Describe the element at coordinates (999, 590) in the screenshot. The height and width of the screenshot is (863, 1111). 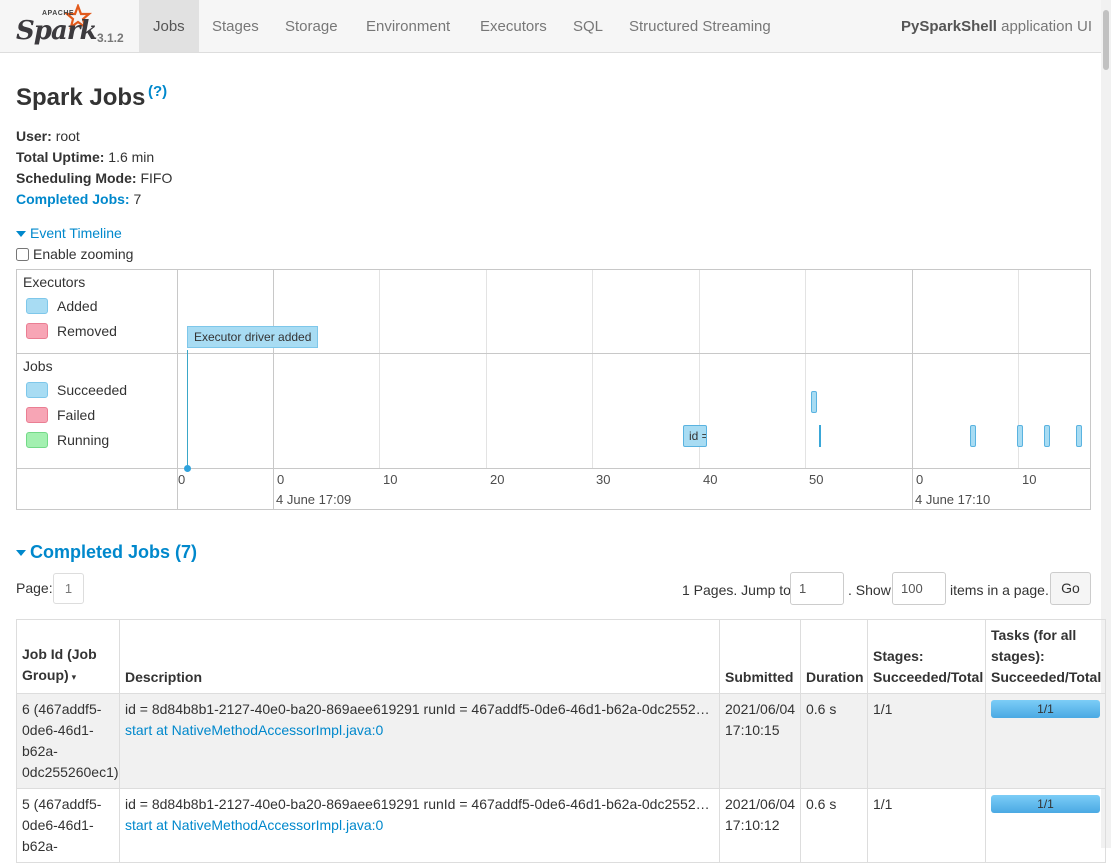
I see `items-per-page-text: items in a page.` at that location.